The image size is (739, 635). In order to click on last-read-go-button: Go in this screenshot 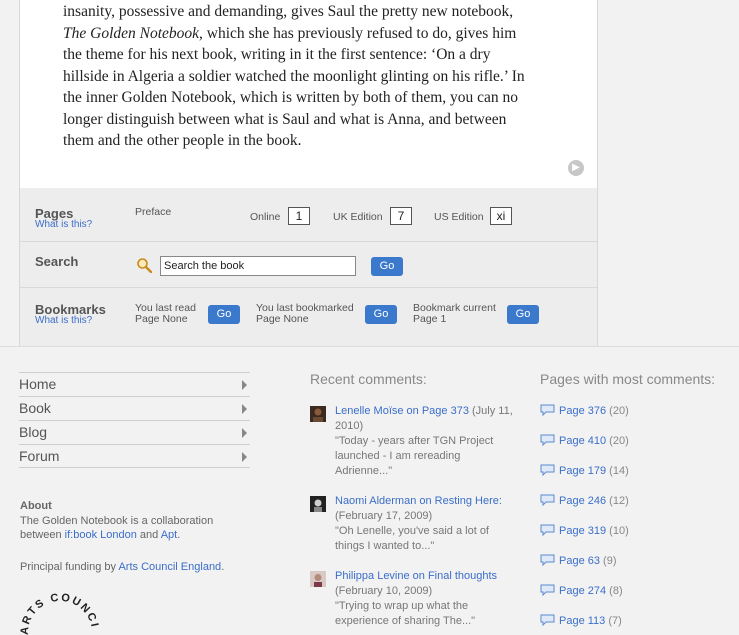, I will do `click(224, 314)`.